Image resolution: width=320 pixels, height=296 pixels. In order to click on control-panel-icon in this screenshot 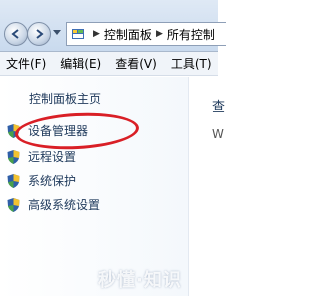, I will do `click(78, 34)`.